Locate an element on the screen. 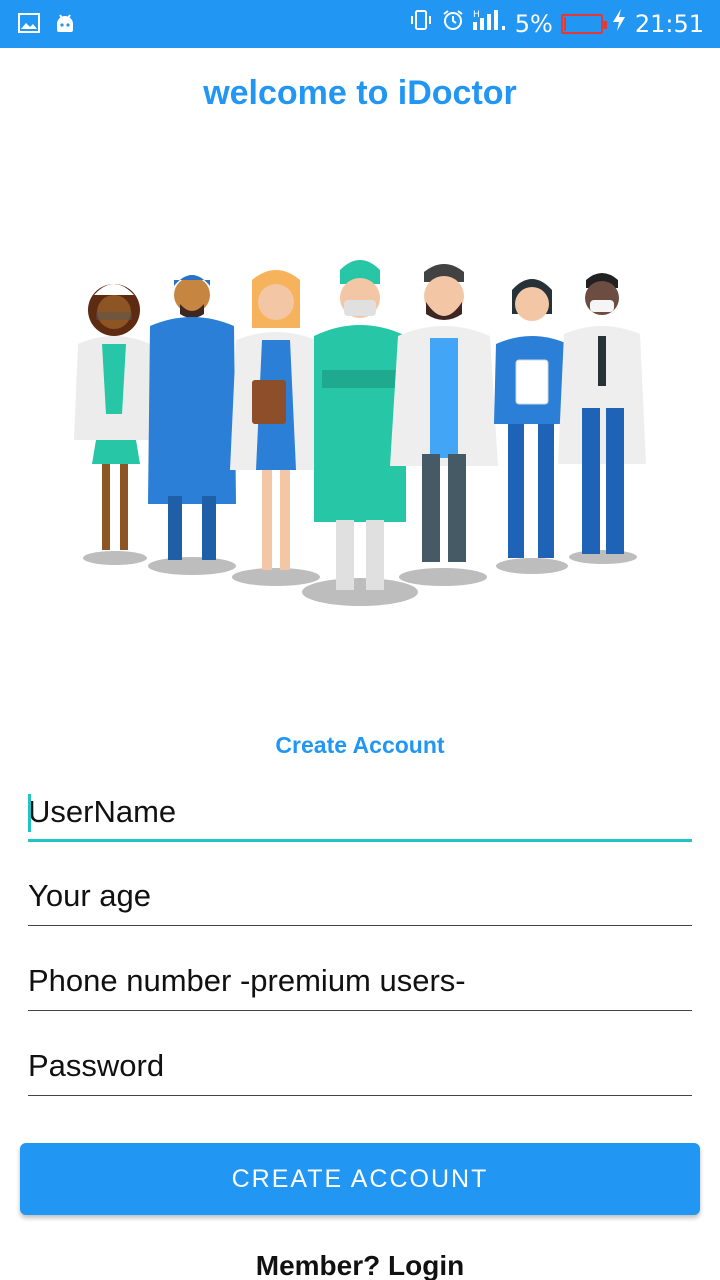 The width and height of the screenshot is (720, 1280). password-field-wrapper is located at coordinates (360, 1066).